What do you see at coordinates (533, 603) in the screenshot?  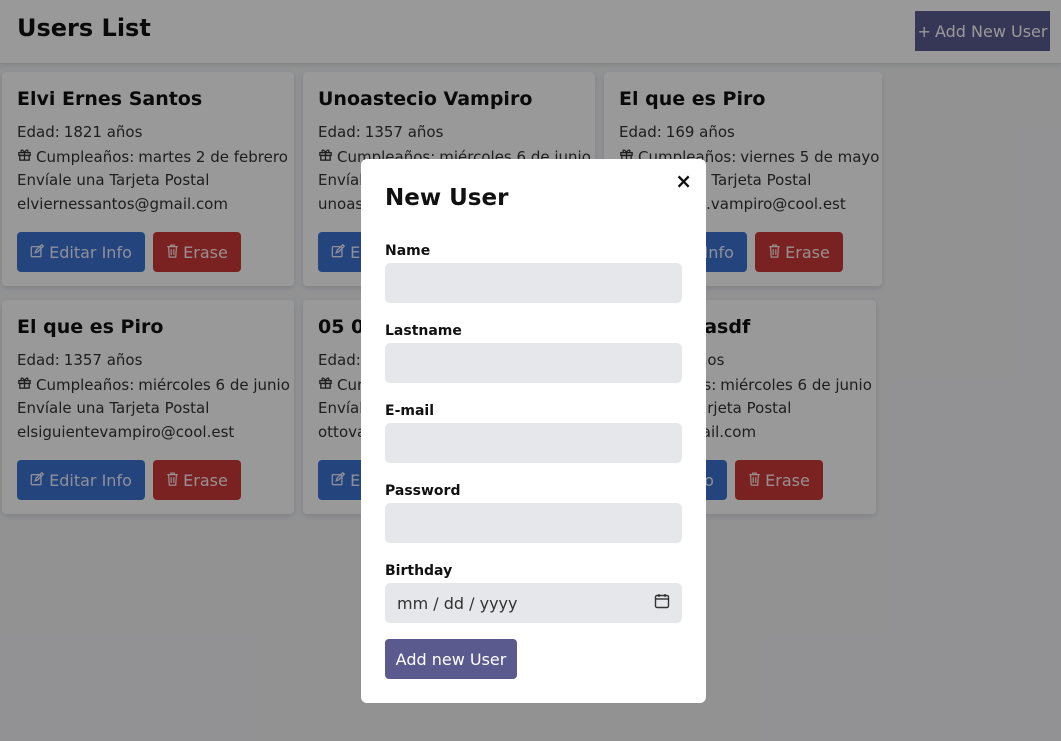 I see `birthday-input: mm / dd / yyyy` at bounding box center [533, 603].